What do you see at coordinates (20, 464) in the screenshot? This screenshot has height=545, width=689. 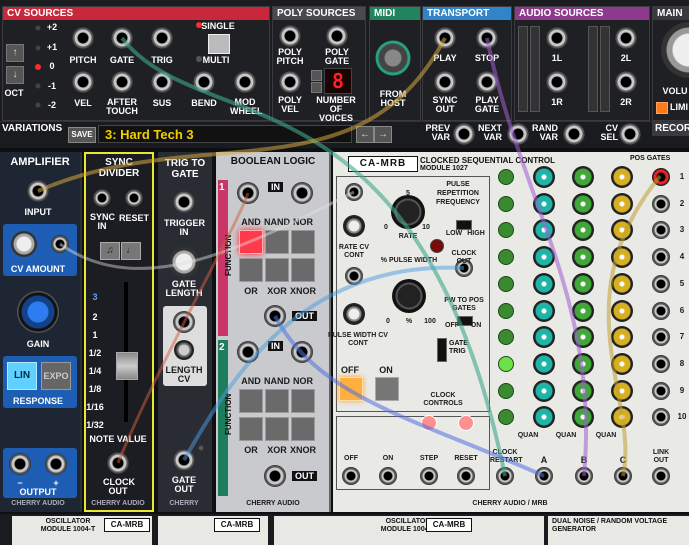 I see `amp-output-minus-jack` at bounding box center [20, 464].